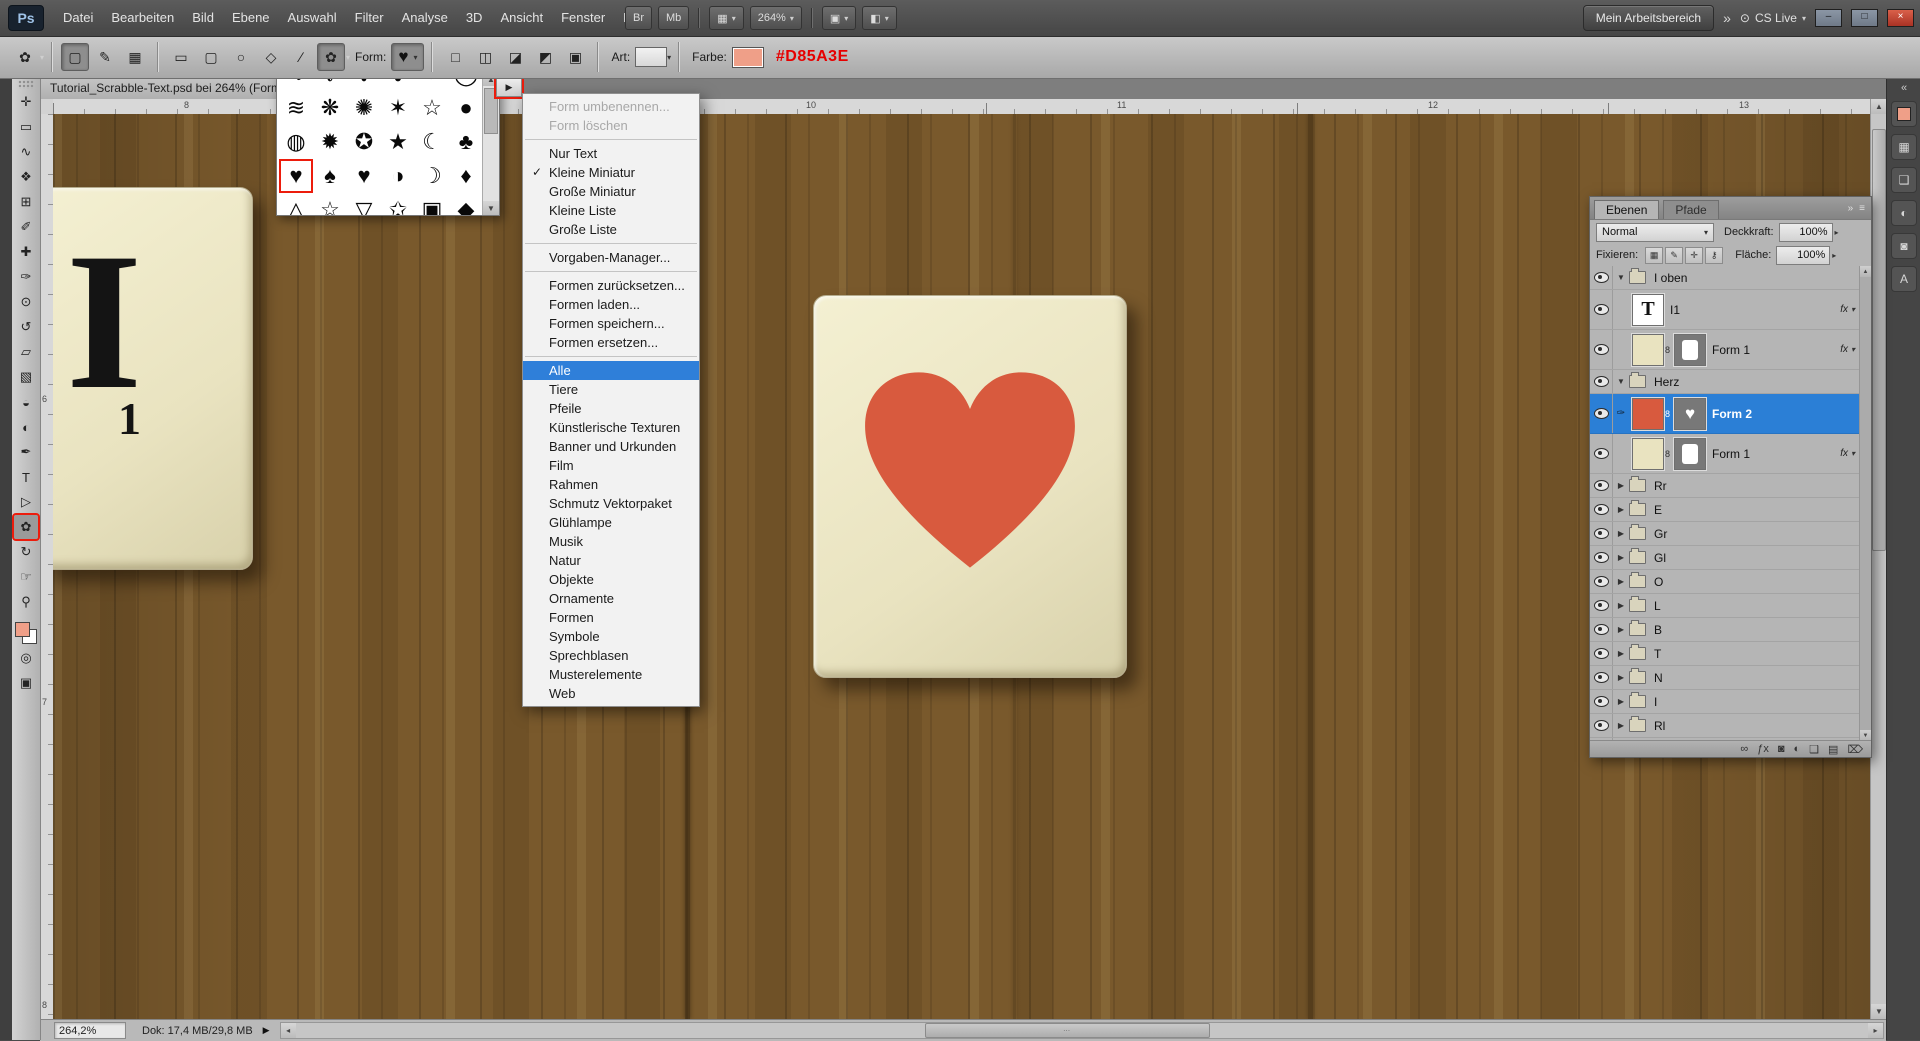 The width and height of the screenshot is (1920, 1041). What do you see at coordinates (26, 377) in the screenshot?
I see `gradient-tool: ▧` at bounding box center [26, 377].